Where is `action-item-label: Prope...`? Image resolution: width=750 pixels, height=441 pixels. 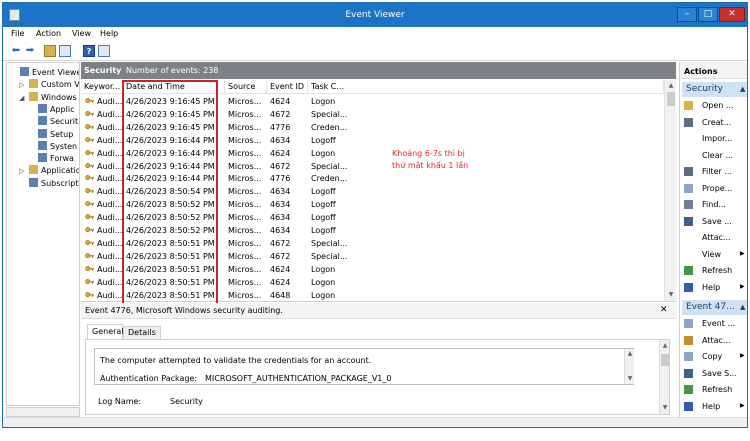 action-item-label: Prope... is located at coordinates (717, 188).